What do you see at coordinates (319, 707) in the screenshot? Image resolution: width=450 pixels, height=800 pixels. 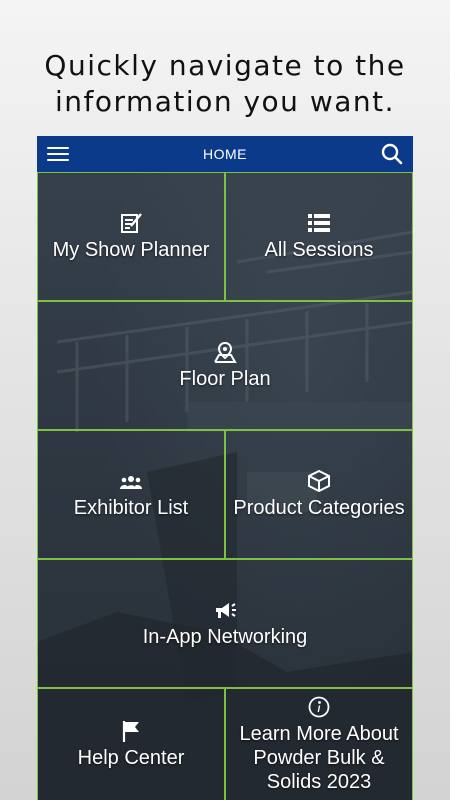 I see `info-icon` at bounding box center [319, 707].